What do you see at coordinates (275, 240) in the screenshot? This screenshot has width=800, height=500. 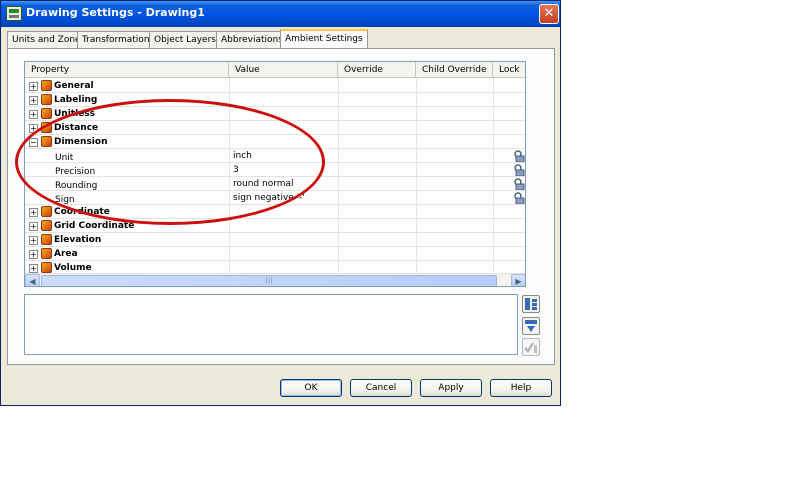 I see `category-row: + Elevation` at bounding box center [275, 240].